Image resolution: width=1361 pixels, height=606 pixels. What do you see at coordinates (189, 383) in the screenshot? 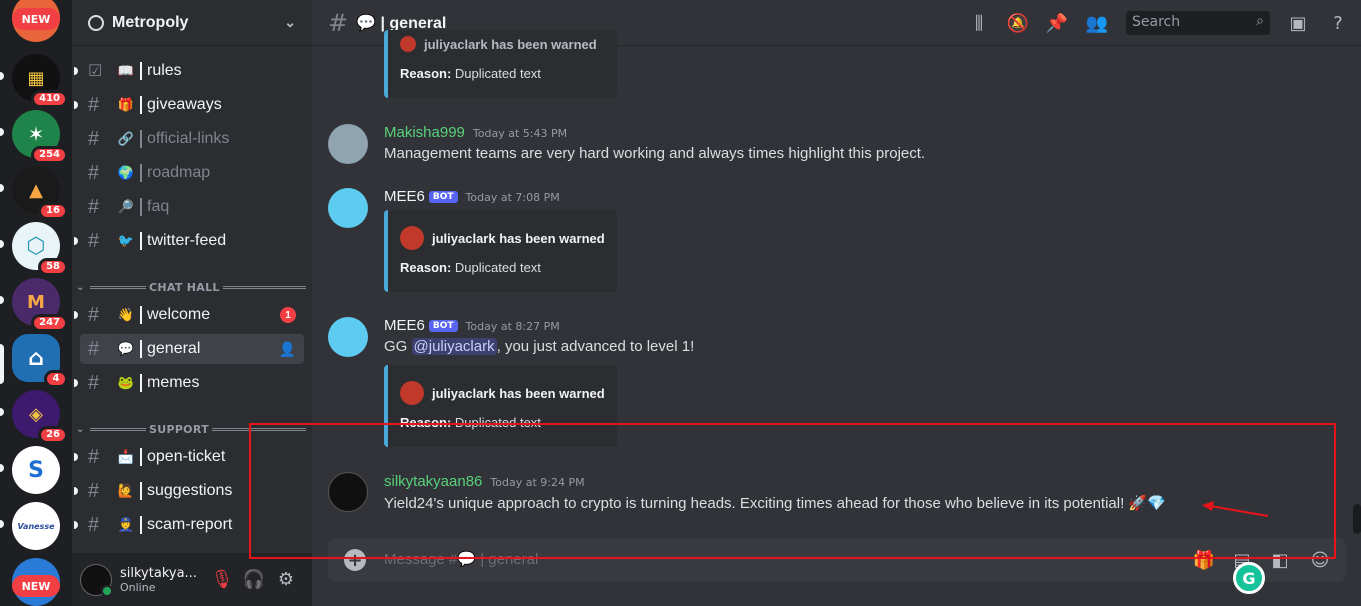
I see `channel-memes: # 🐸 memes` at bounding box center [189, 383].